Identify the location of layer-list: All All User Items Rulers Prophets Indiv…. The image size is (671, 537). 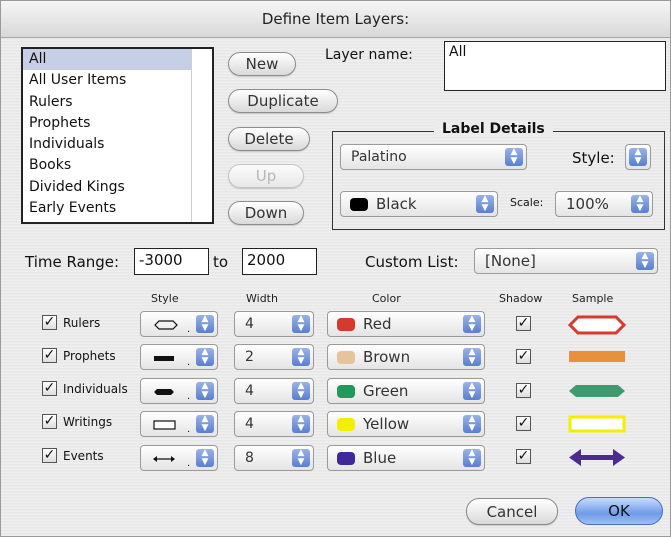
(117, 135).